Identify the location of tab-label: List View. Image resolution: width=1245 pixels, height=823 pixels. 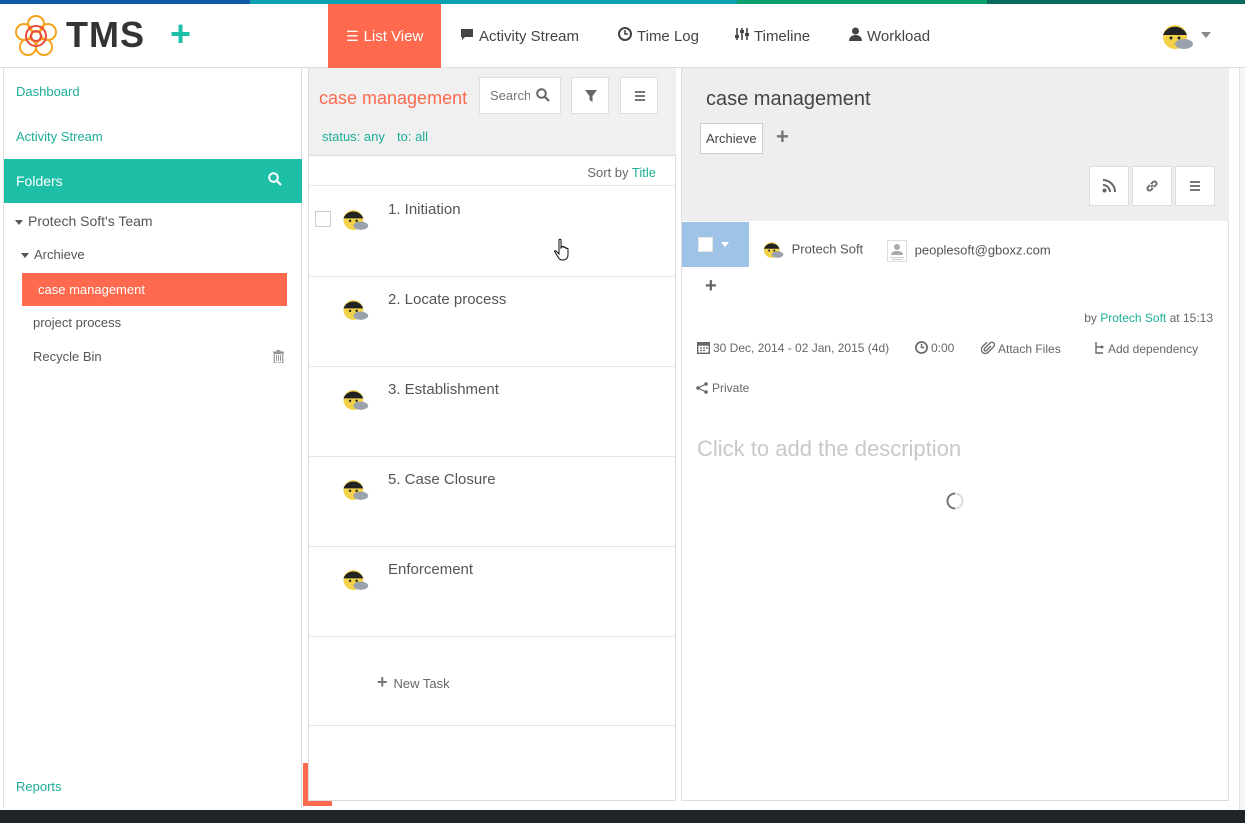
(393, 36).